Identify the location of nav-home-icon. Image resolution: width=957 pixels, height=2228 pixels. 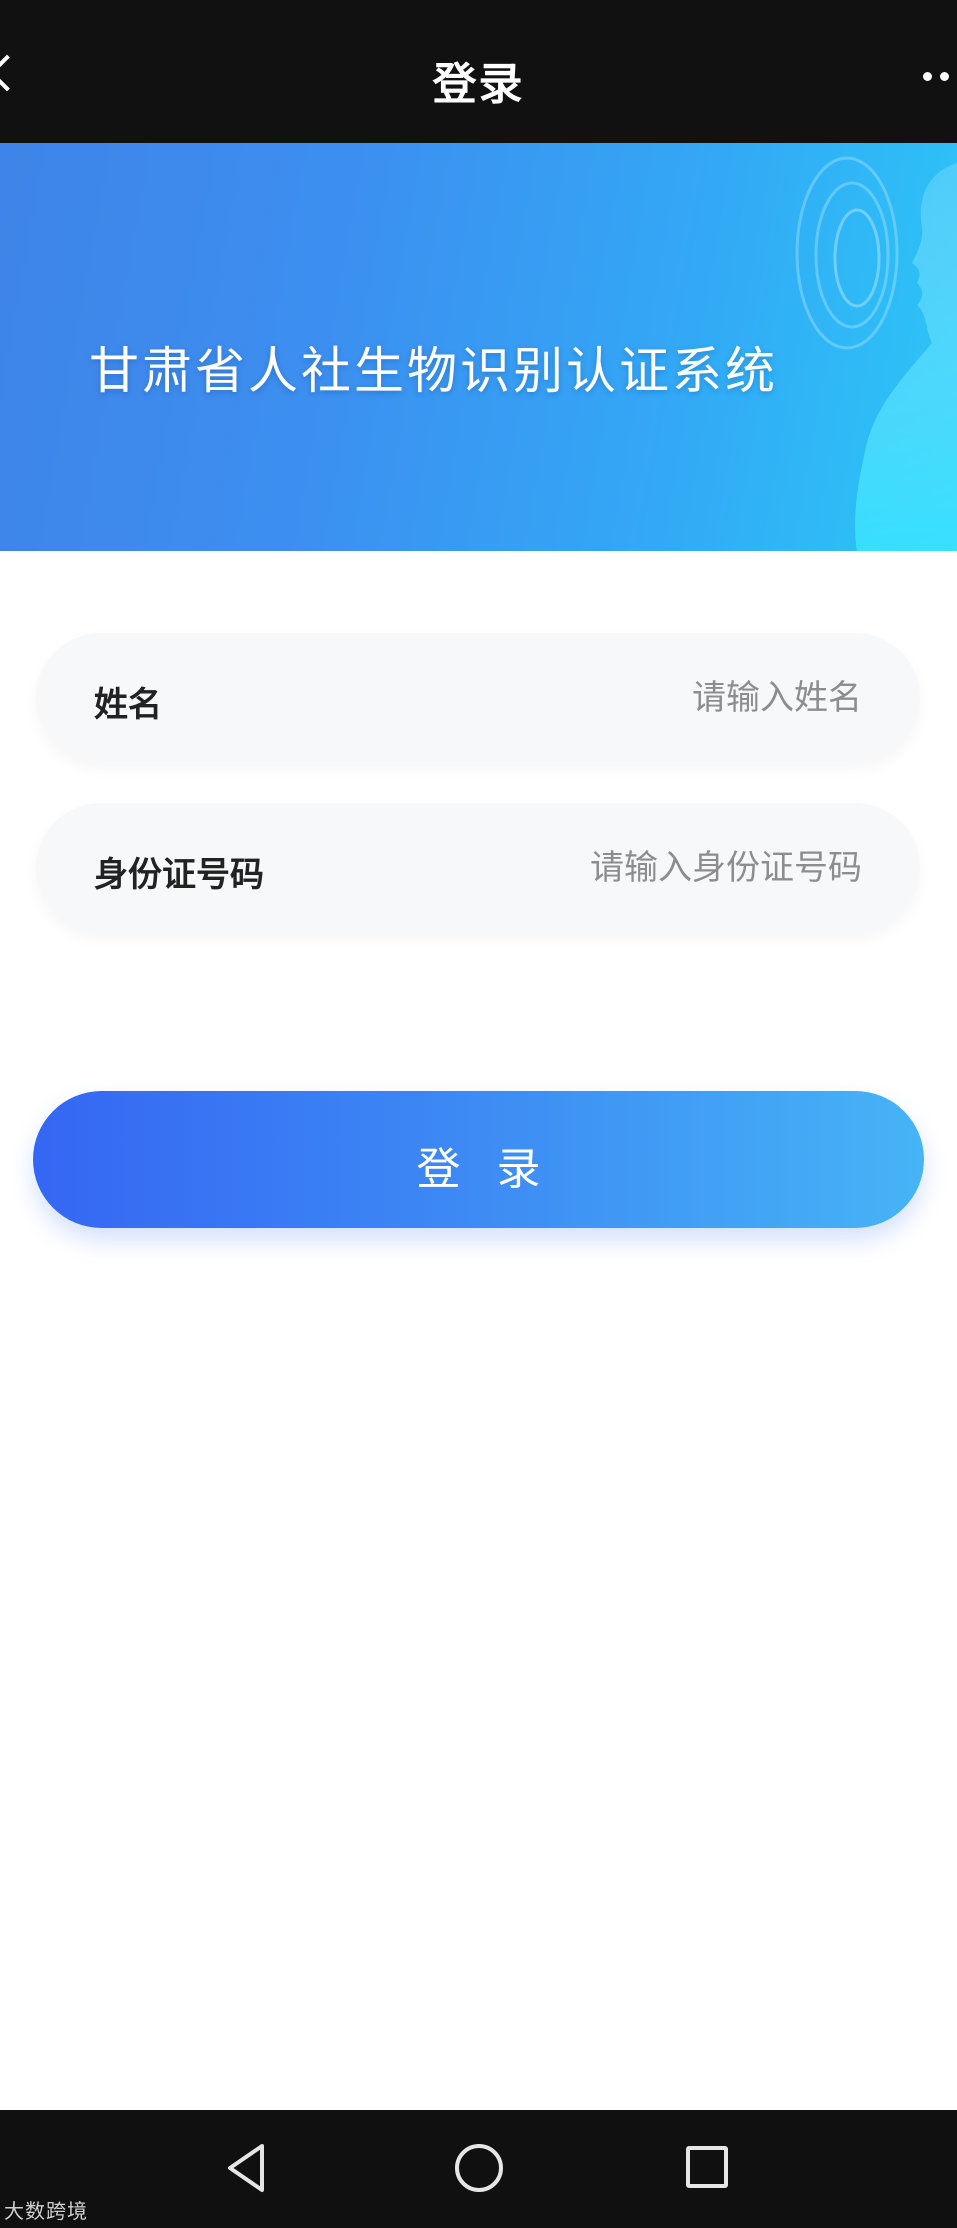
(479, 2168).